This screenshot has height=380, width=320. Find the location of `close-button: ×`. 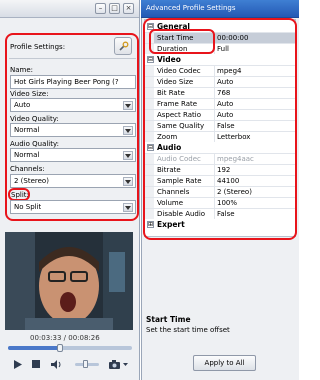

close-button: × is located at coordinates (128, 8).